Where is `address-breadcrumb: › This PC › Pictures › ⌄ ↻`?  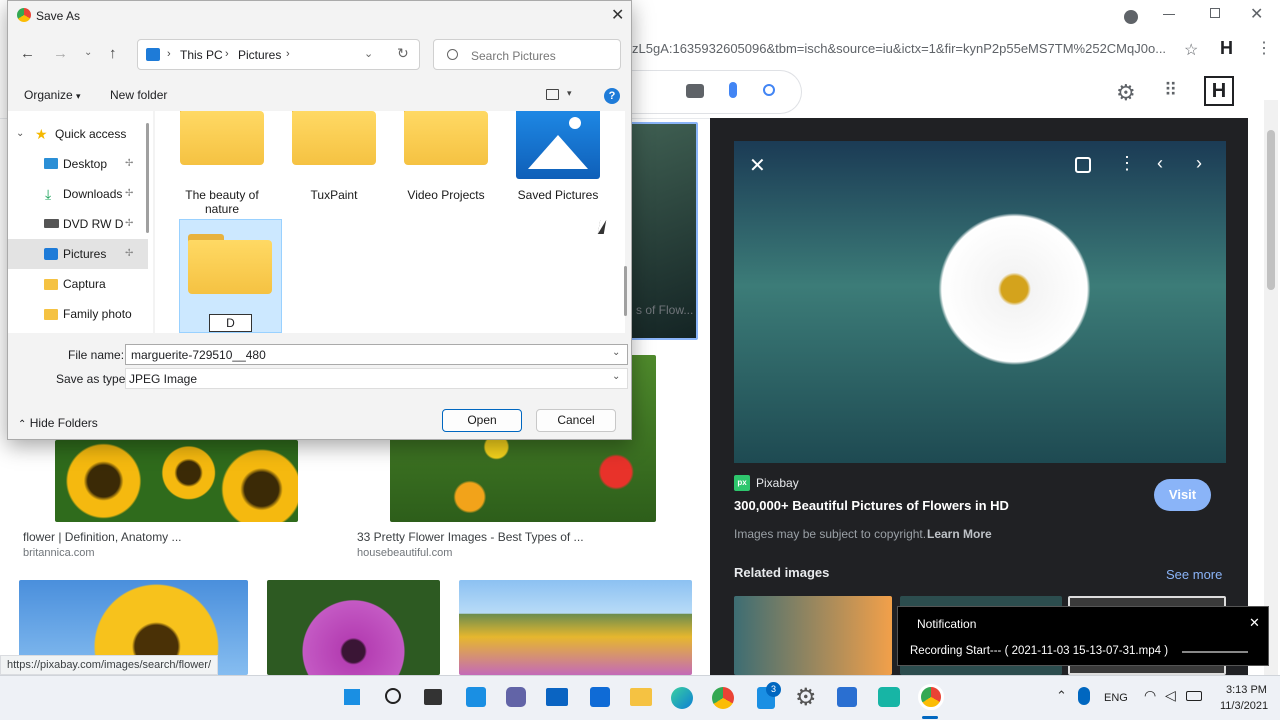
address-breadcrumb: › This PC › Pictures › ⌄ ↻ is located at coordinates (278, 54).